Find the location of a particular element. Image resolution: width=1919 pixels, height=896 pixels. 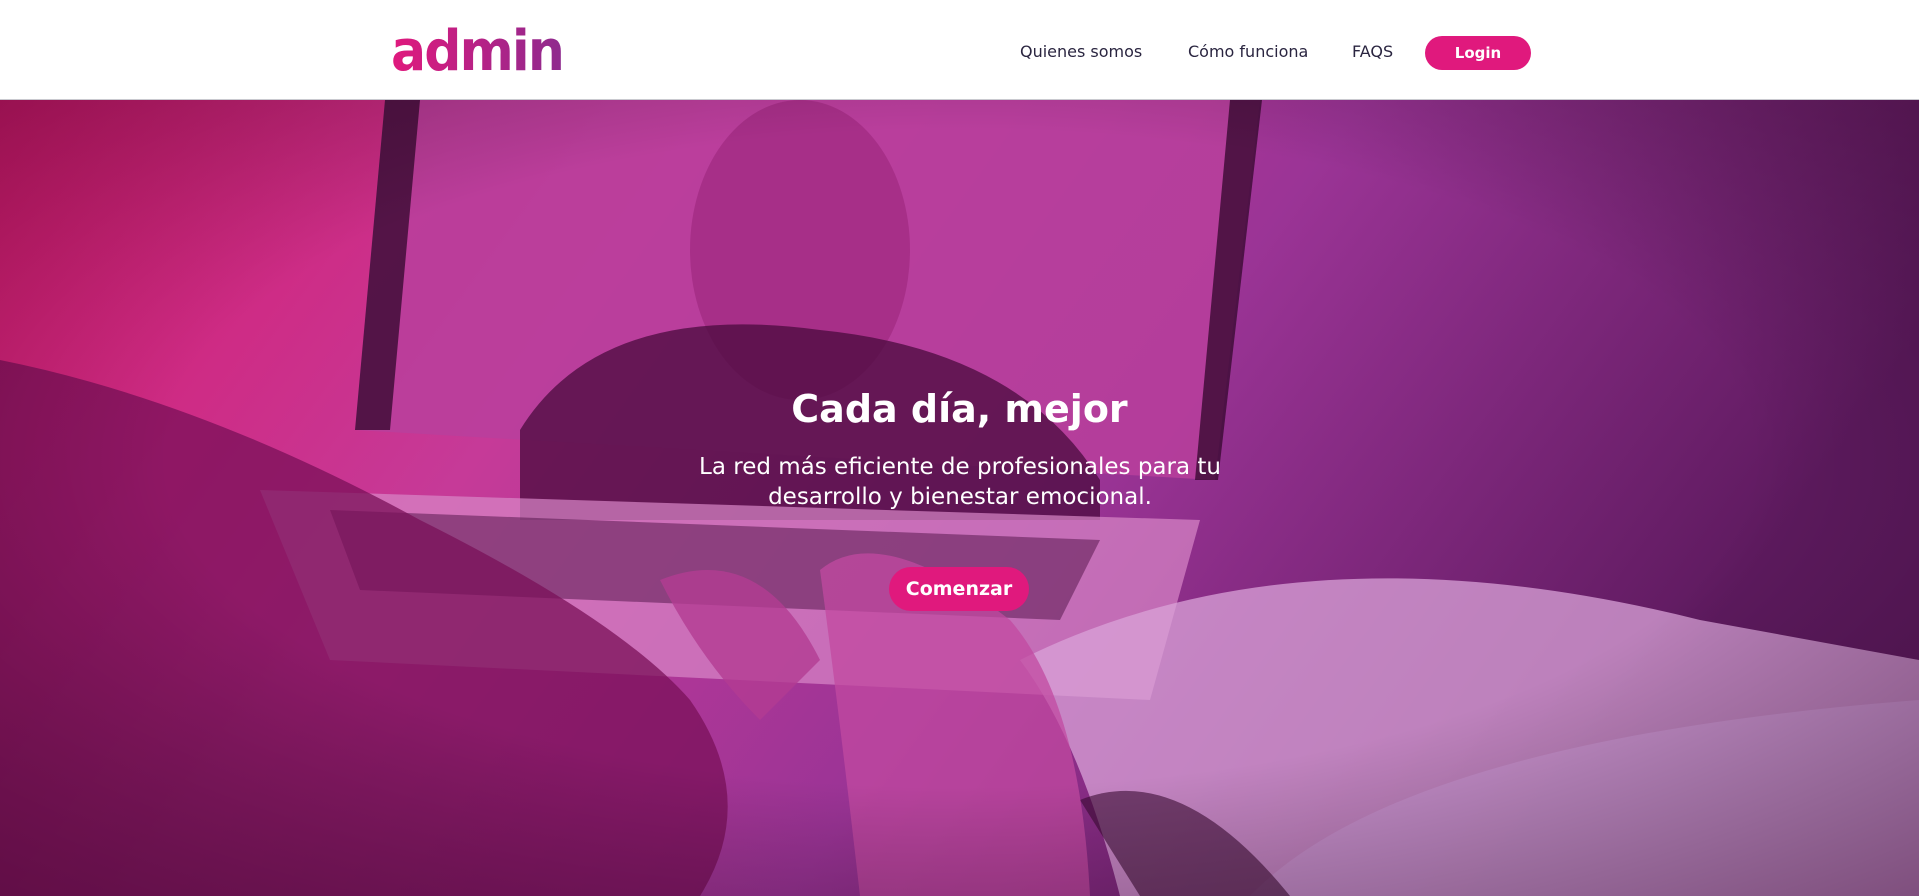

login-button: Login is located at coordinates (1478, 53).